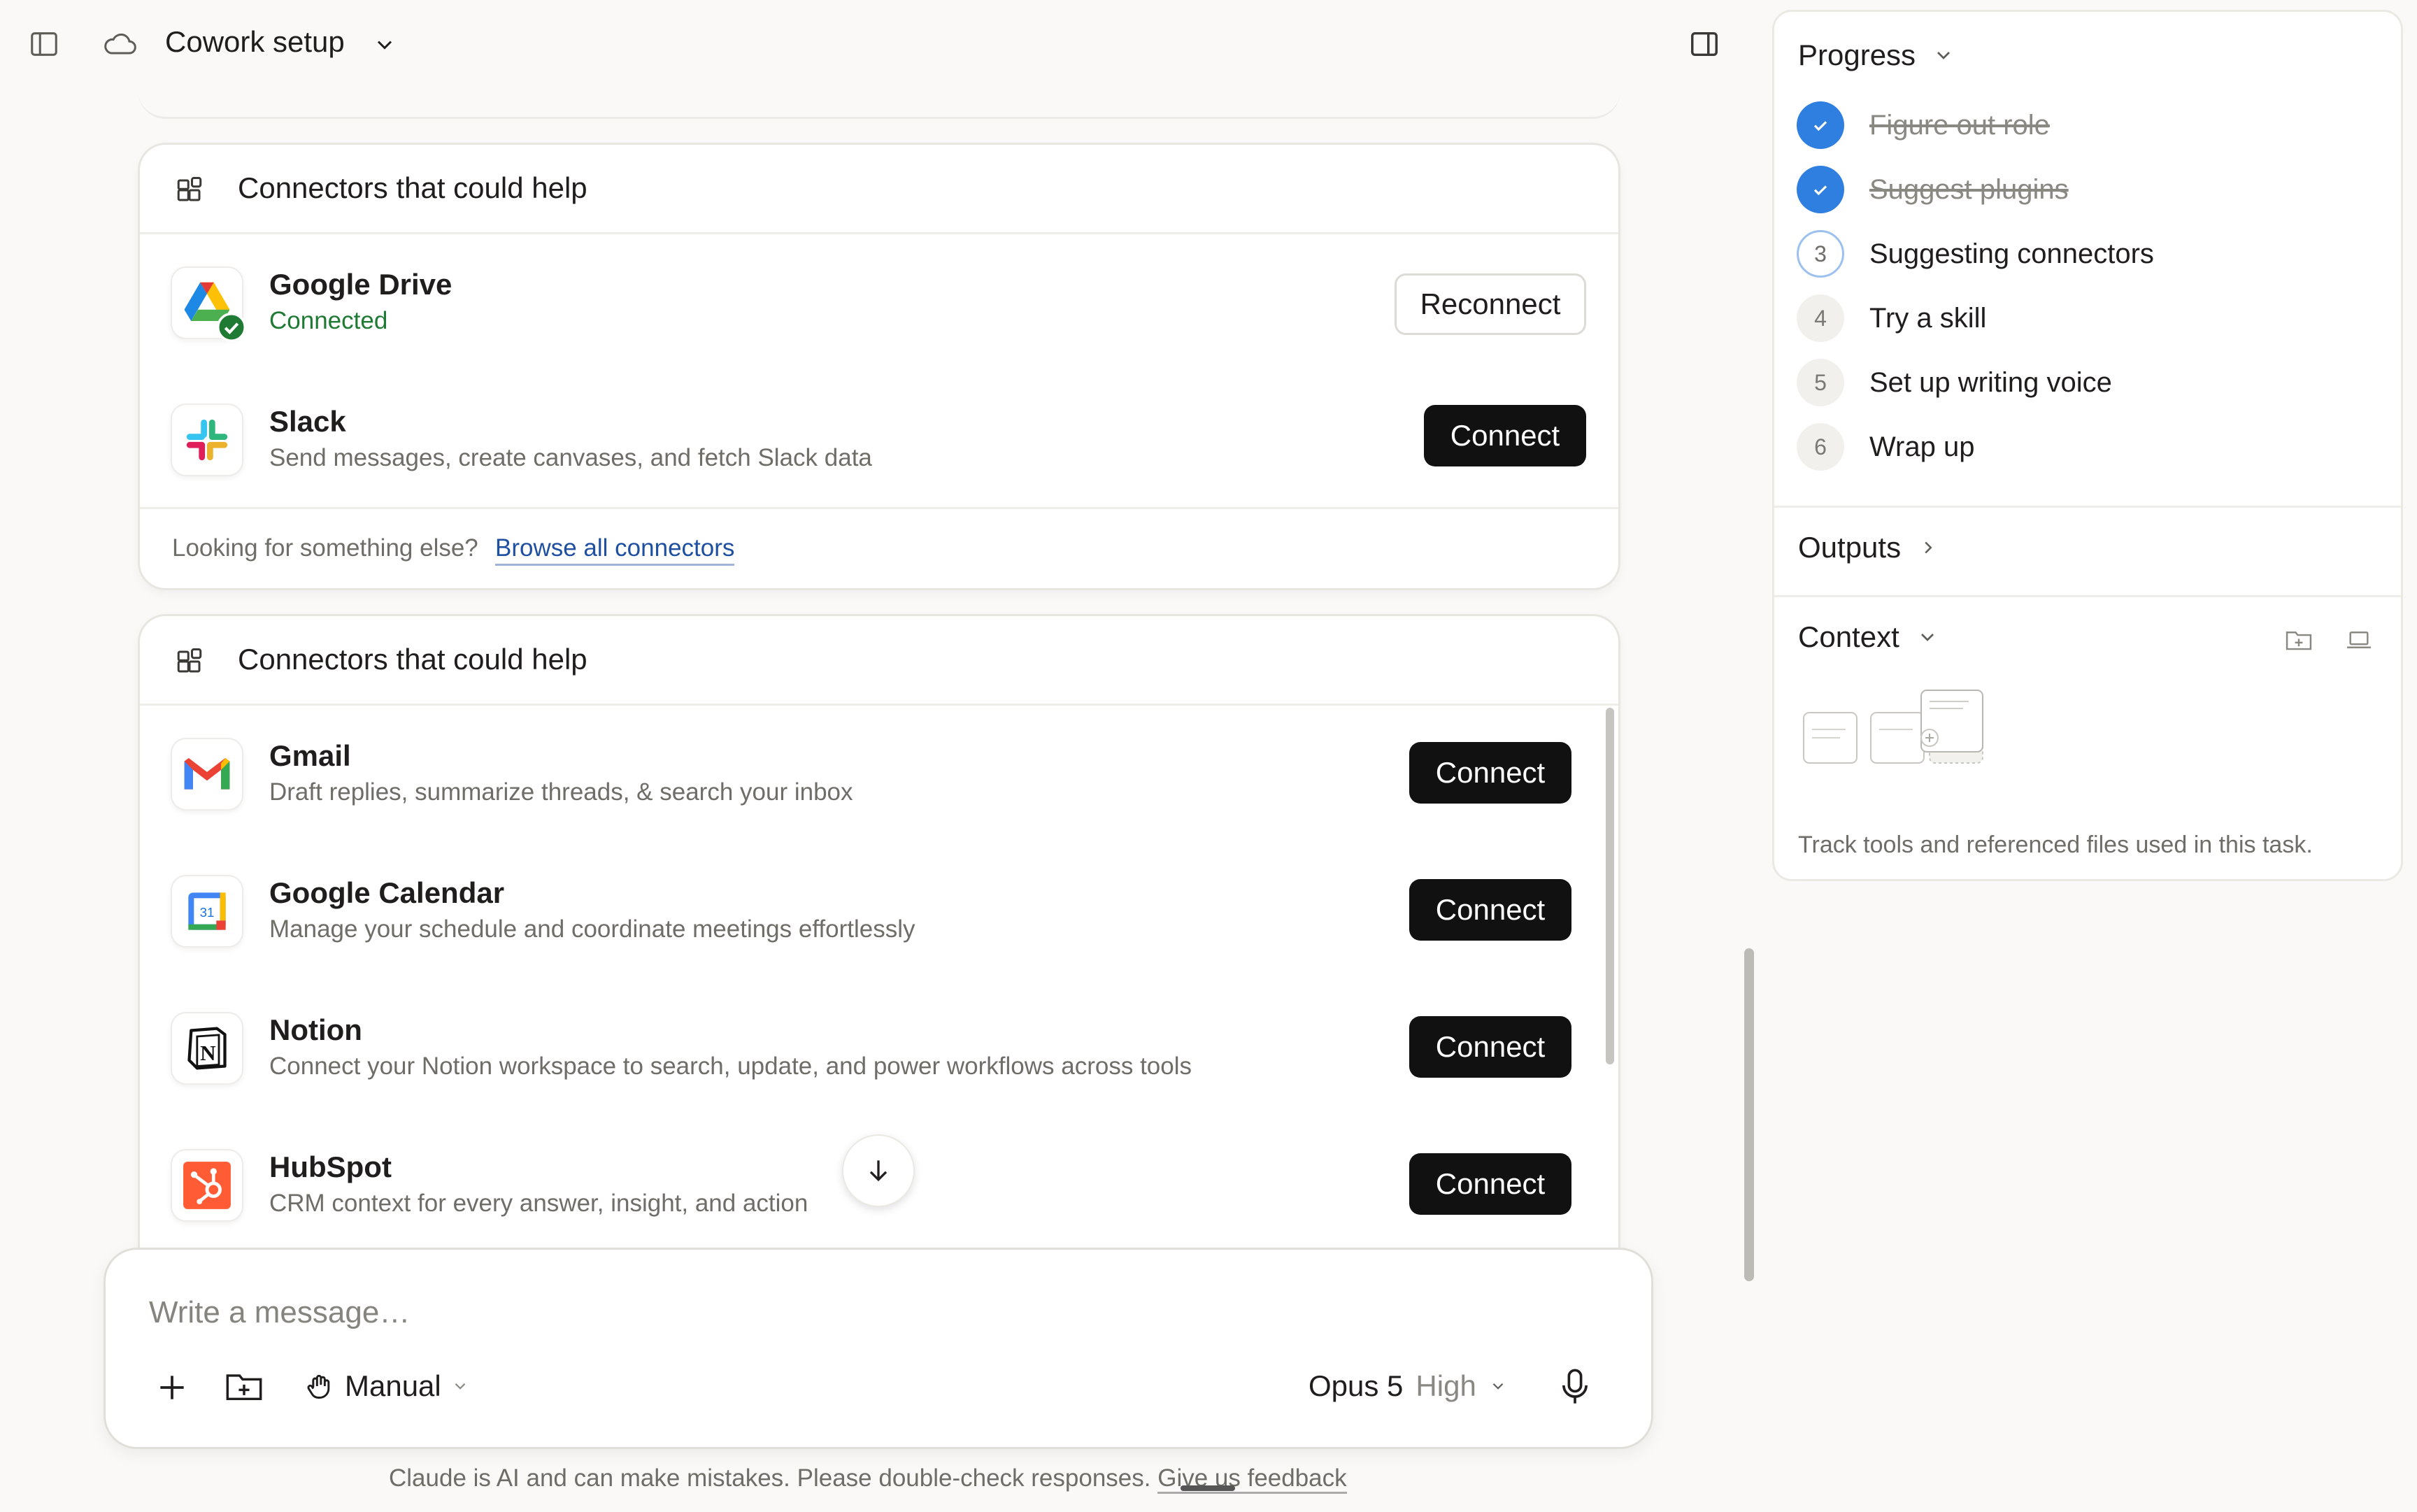 The width and height of the screenshot is (2417, 1512). I want to click on step-label: Suggest plugins, so click(1969, 189).